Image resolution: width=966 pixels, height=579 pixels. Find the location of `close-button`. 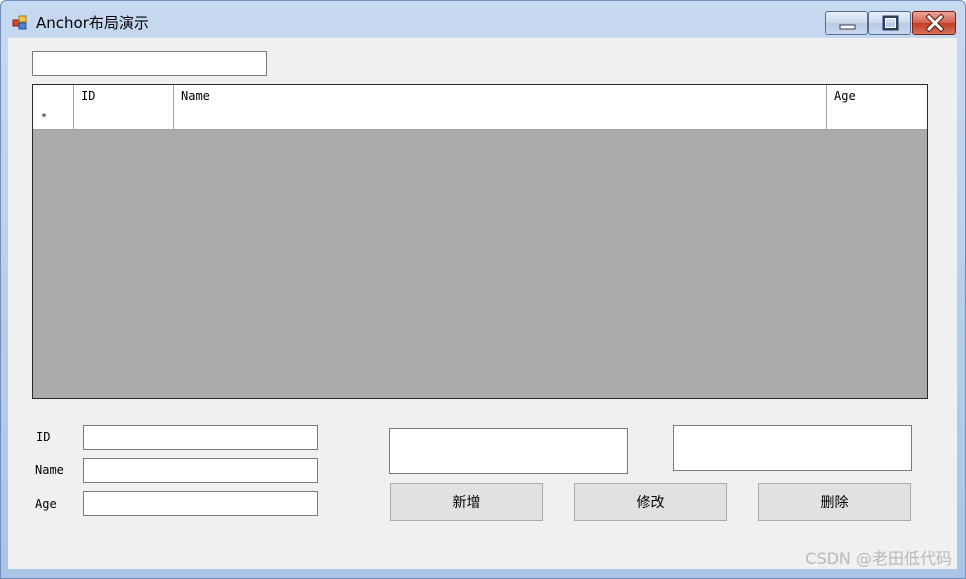

close-button is located at coordinates (934, 23).